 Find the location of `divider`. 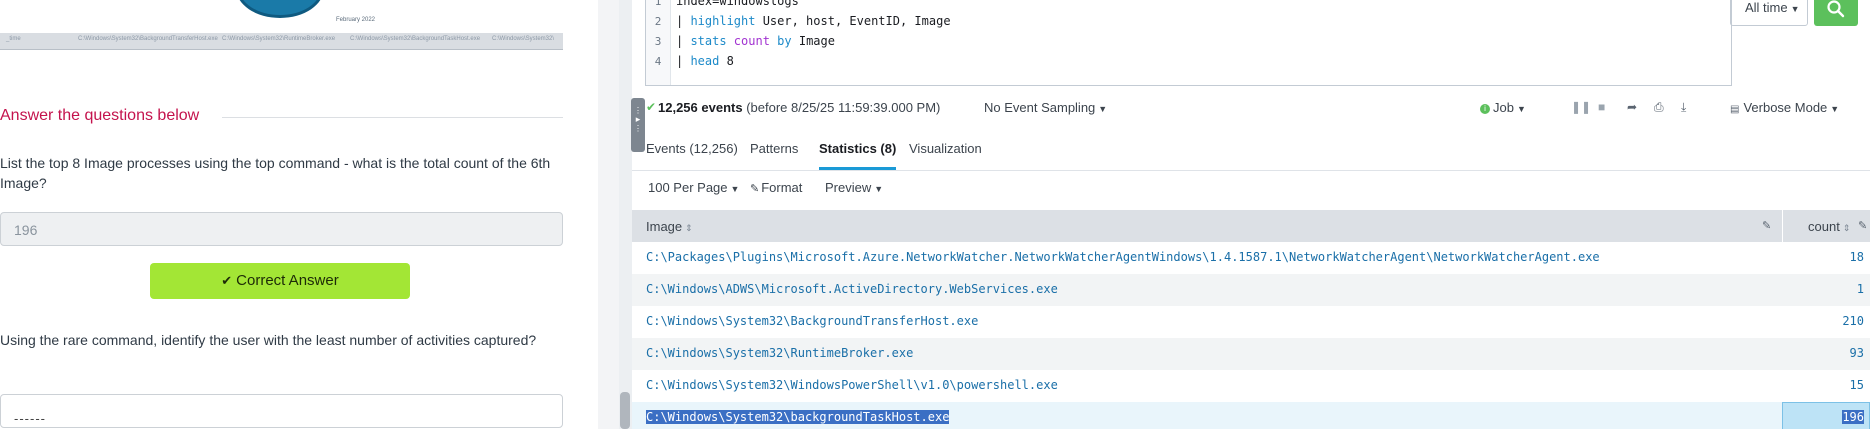

divider is located at coordinates (392, 117).